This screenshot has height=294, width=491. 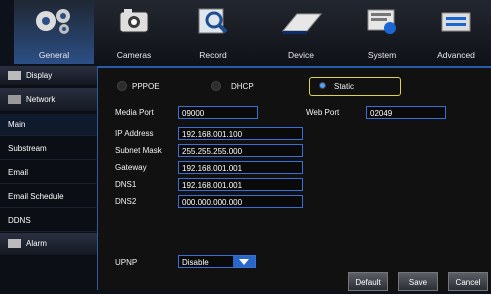 I want to click on network-icon, so click(x=14, y=100).